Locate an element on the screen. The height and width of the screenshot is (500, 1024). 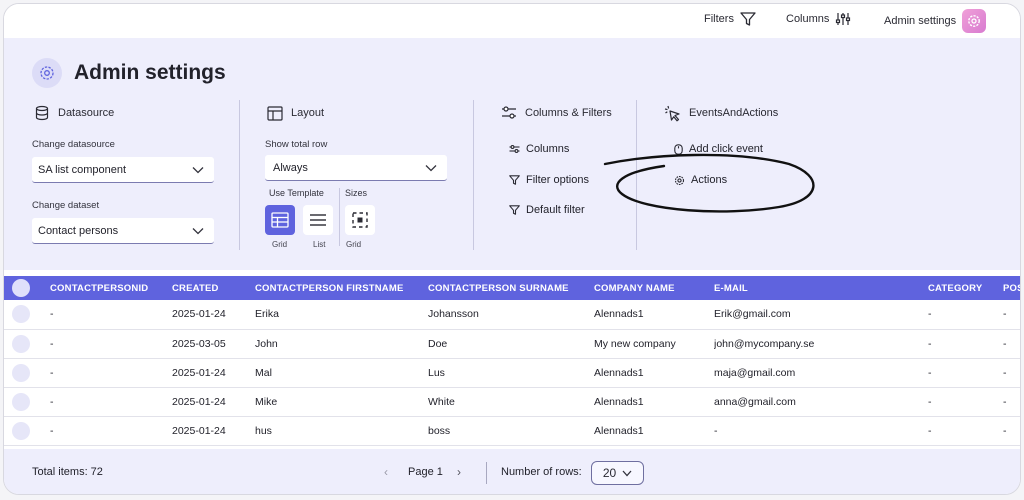
datasource-heading: Datasource is located at coordinates (74, 113).